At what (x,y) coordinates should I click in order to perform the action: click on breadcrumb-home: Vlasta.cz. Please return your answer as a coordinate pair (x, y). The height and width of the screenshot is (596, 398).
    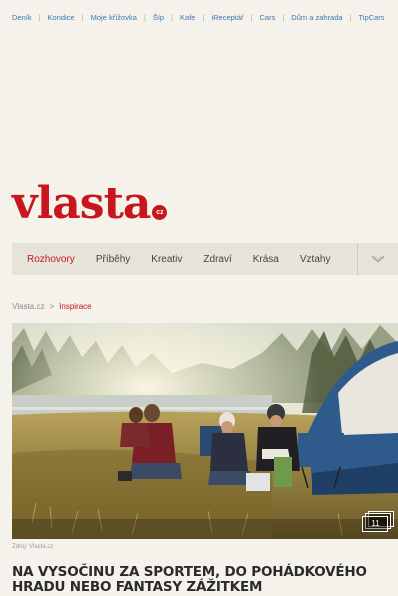
    Looking at the image, I should click on (28, 306).